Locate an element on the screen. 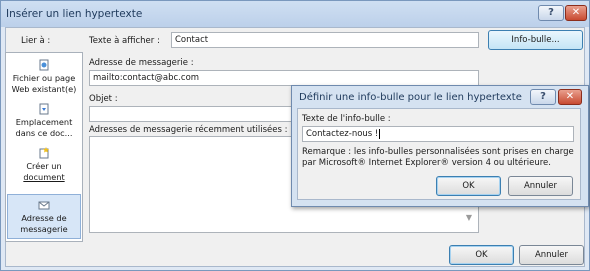 This screenshot has height=271, width=590. scroll-down-icon: ▼ is located at coordinates (469, 217).